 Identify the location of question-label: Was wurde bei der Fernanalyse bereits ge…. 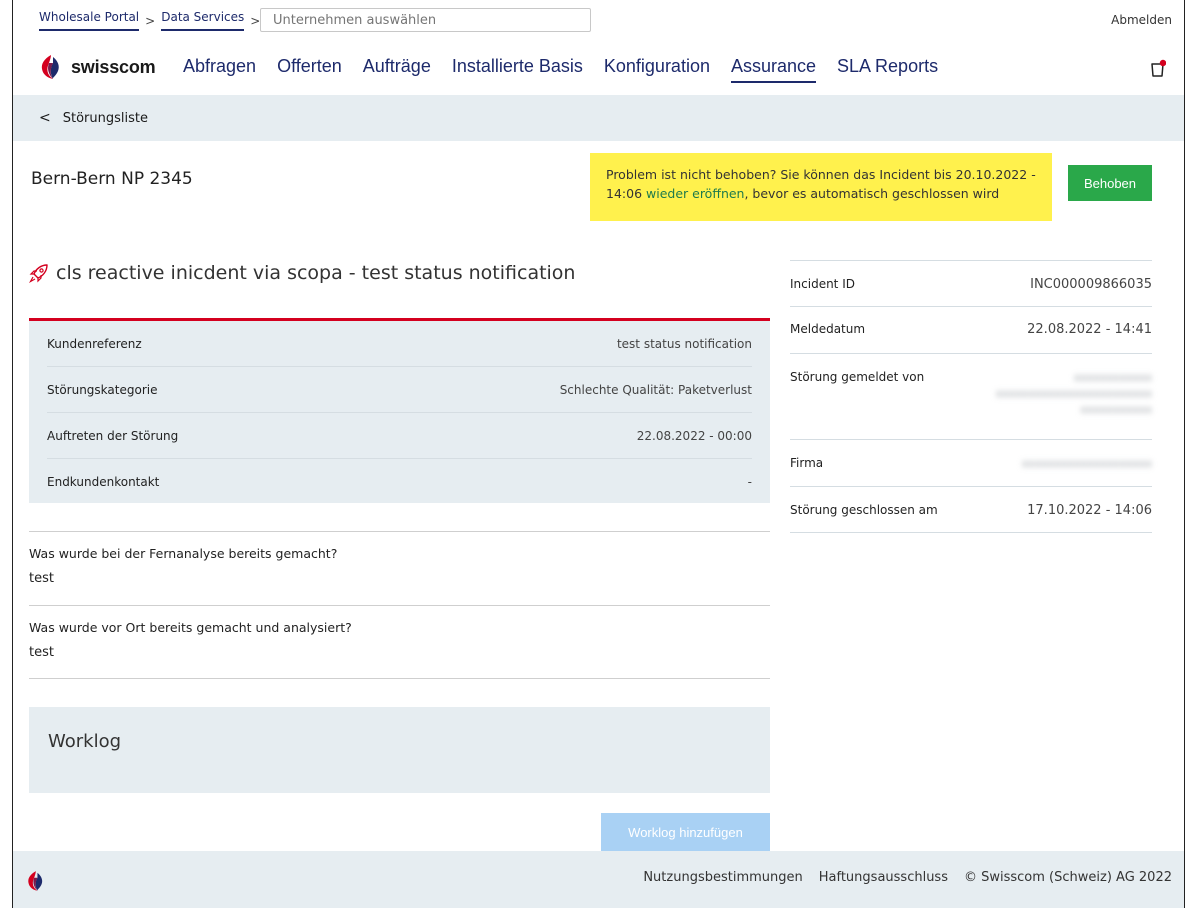
(183, 553).